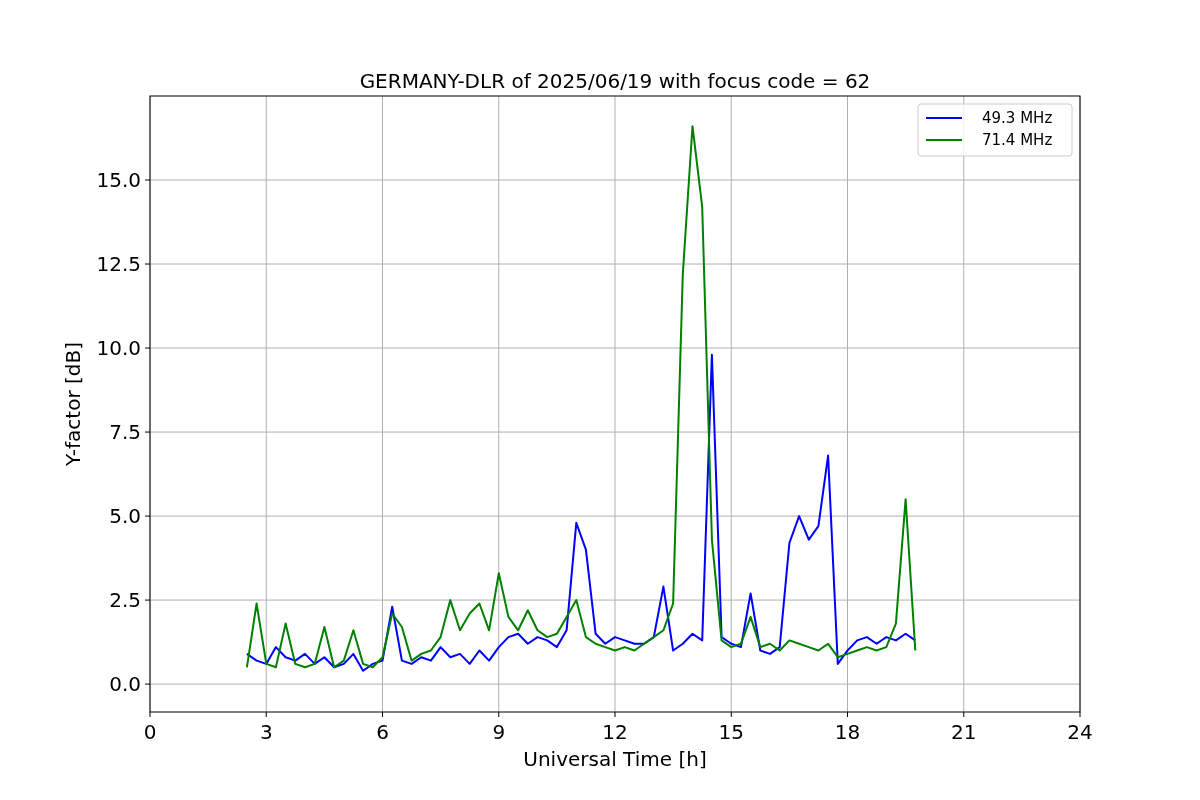 The width and height of the screenshot is (1200, 800). What do you see at coordinates (125, 516) in the screenshot?
I see `y-tick-label: 5.0` at bounding box center [125, 516].